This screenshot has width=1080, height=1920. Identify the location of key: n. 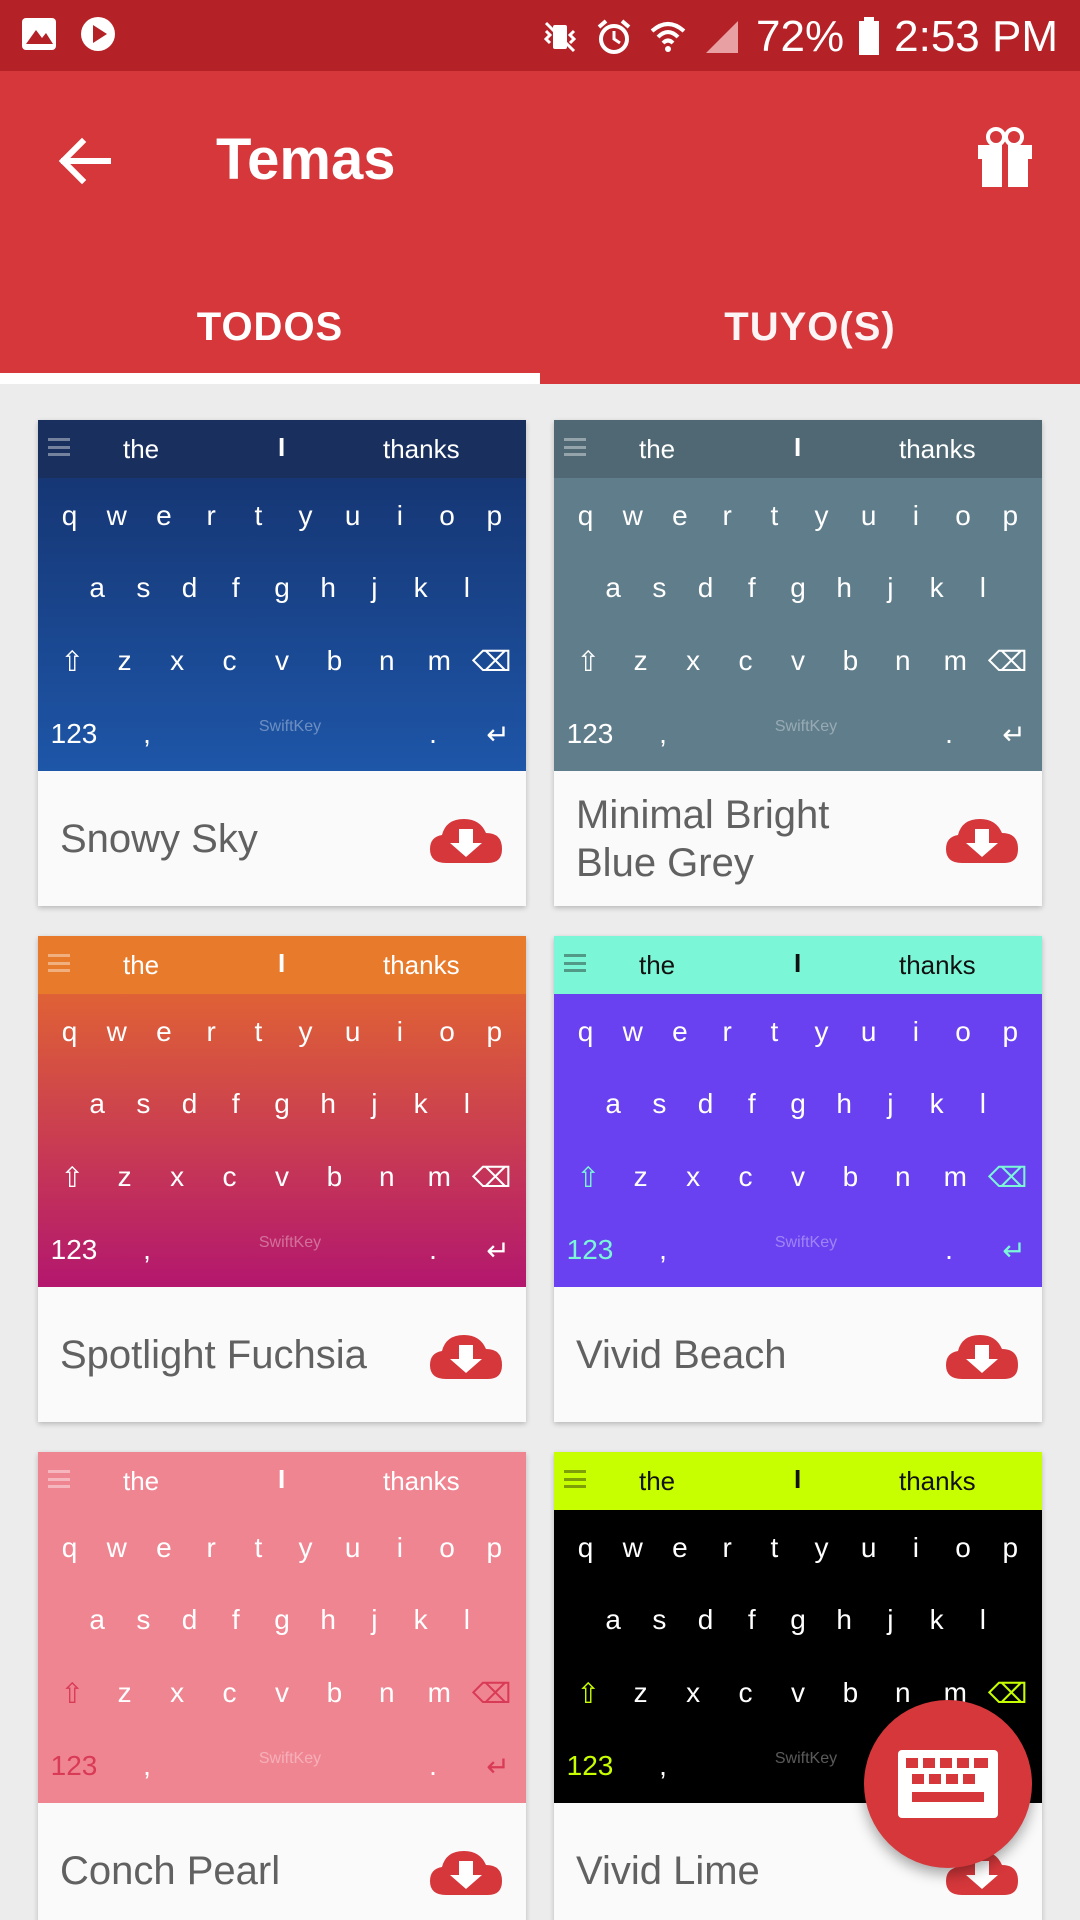
(387, 660).